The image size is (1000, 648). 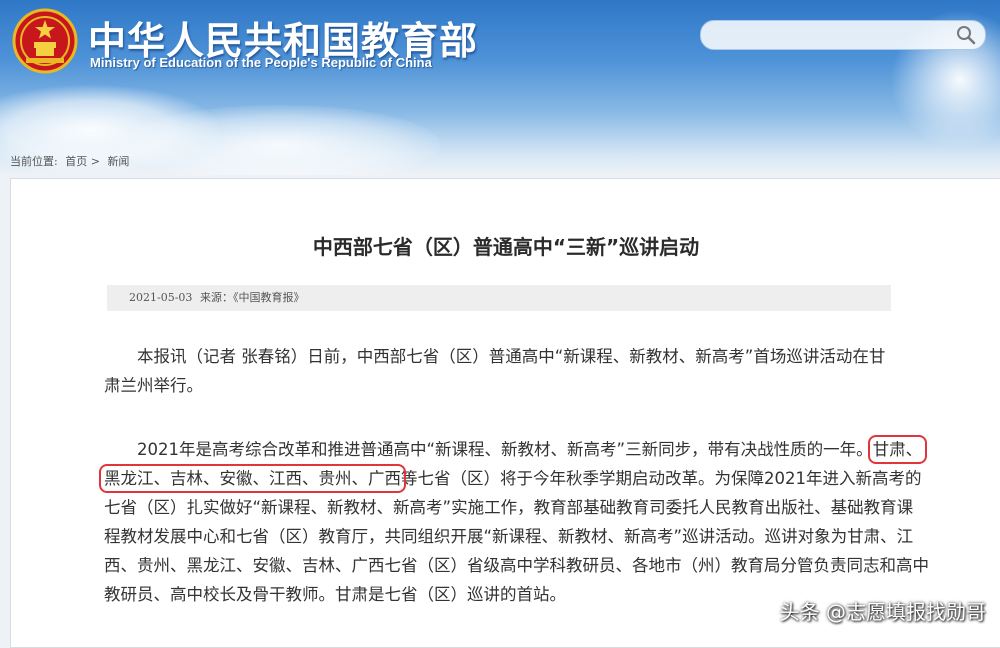 I want to click on breadcrumb: 当前位置: 首页 > 新闻, so click(x=69, y=161).